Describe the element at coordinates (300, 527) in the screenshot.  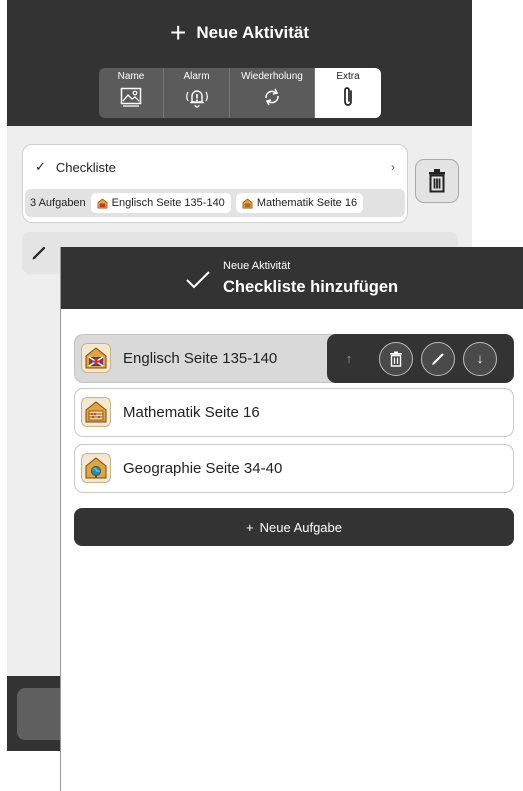
I see `add-task-label: Neue Aufgabe` at that location.